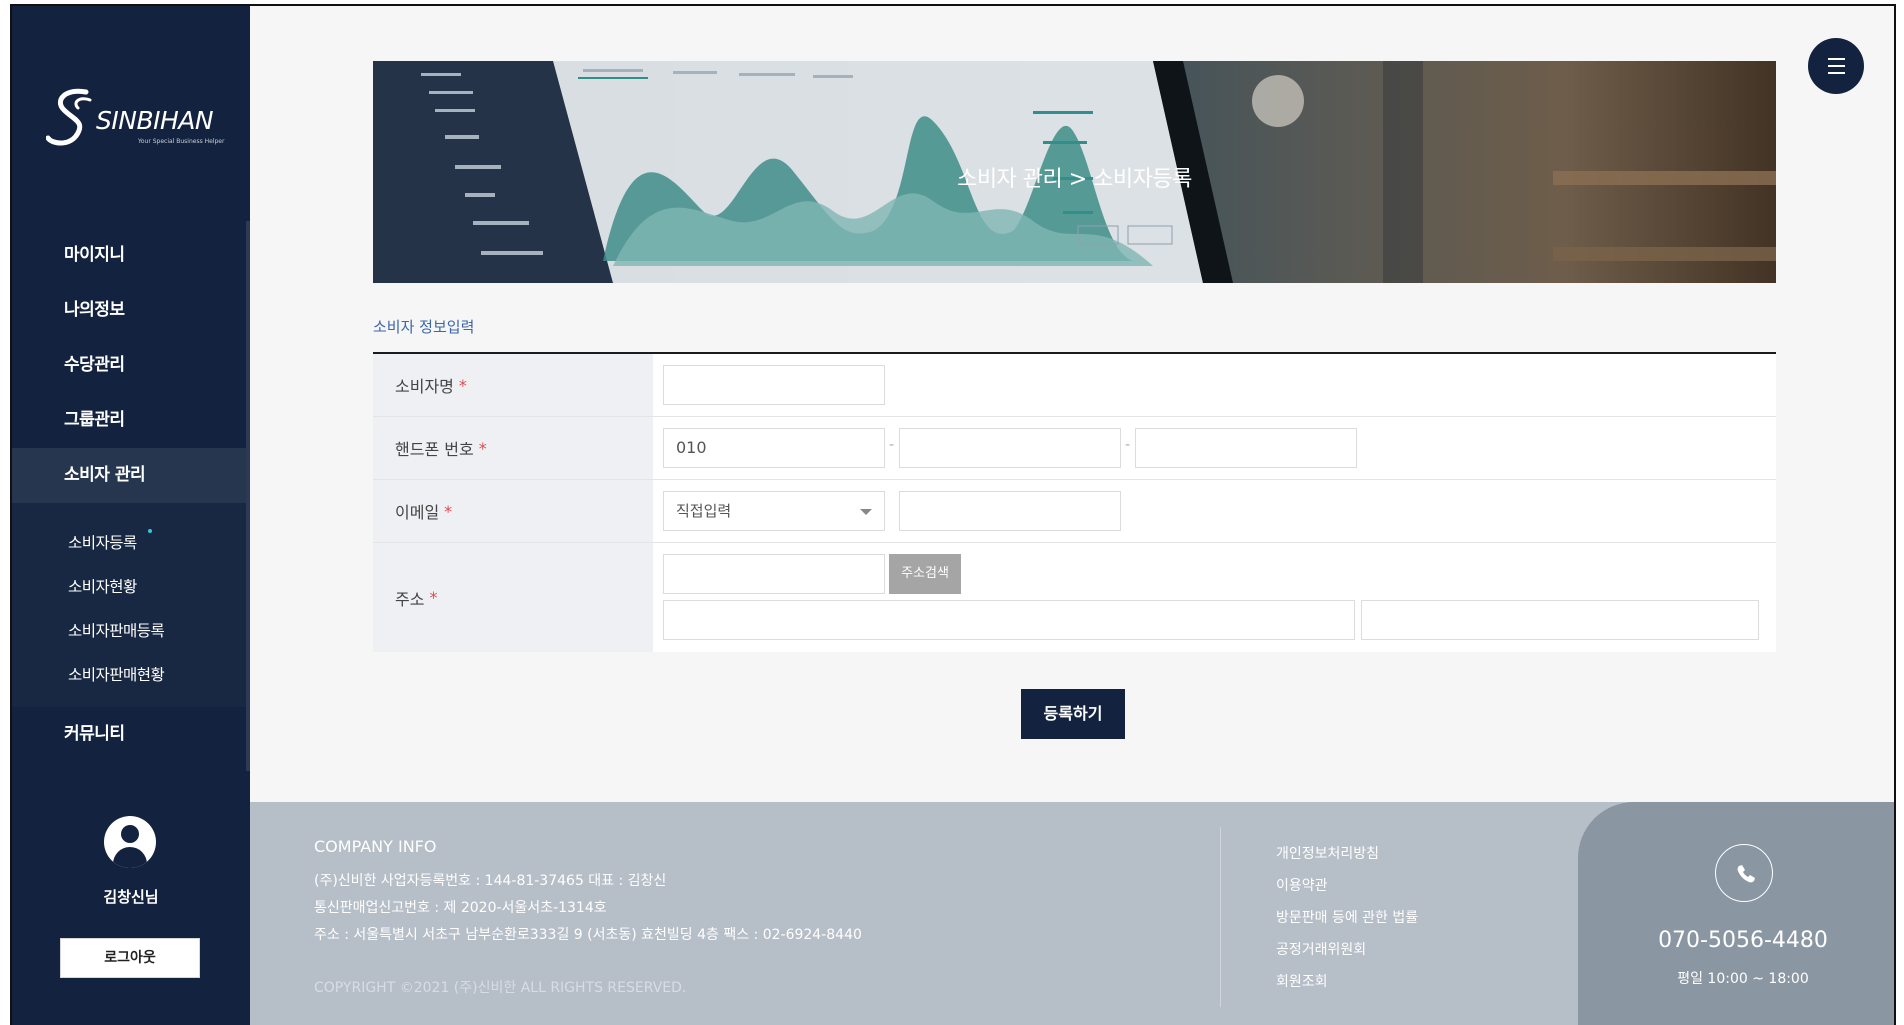 Image resolution: width=1904 pixels, height=1025 pixels. What do you see at coordinates (460, 908) in the screenshot?
I see `company-line-2: 통신판매업신고번호 : 제 2020-서울서초-1314호` at bounding box center [460, 908].